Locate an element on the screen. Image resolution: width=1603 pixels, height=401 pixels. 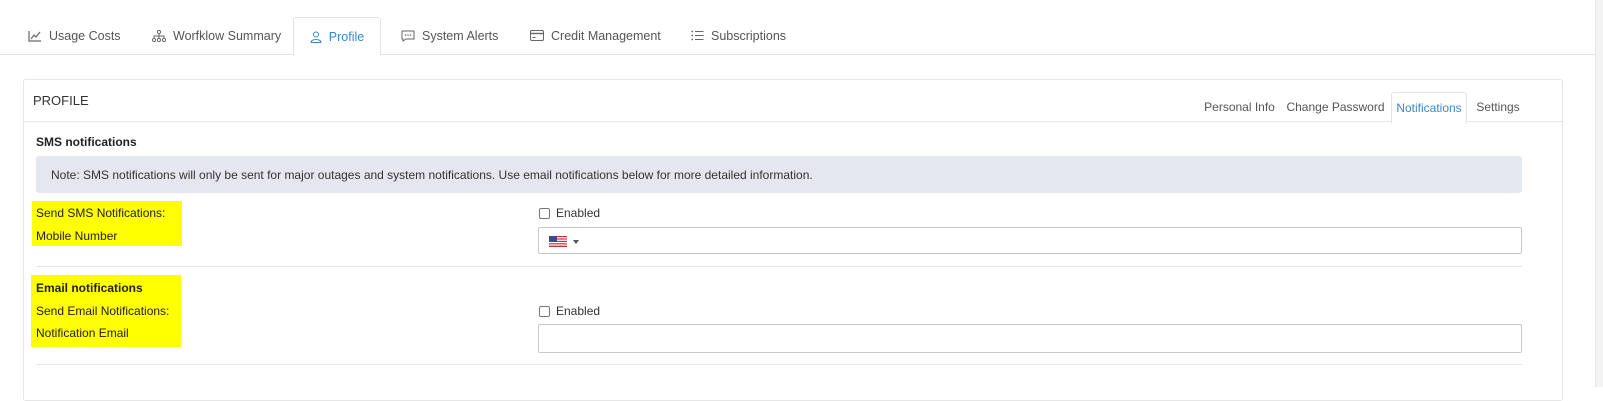
mobile-number-label: Mobile Number is located at coordinates (77, 236).